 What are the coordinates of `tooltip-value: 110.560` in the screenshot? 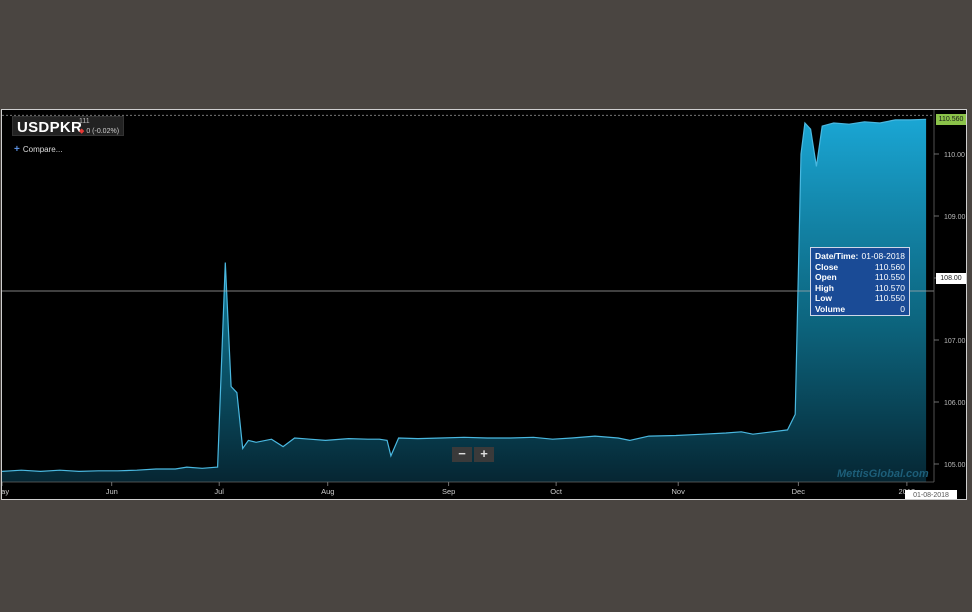 It's located at (889, 266).